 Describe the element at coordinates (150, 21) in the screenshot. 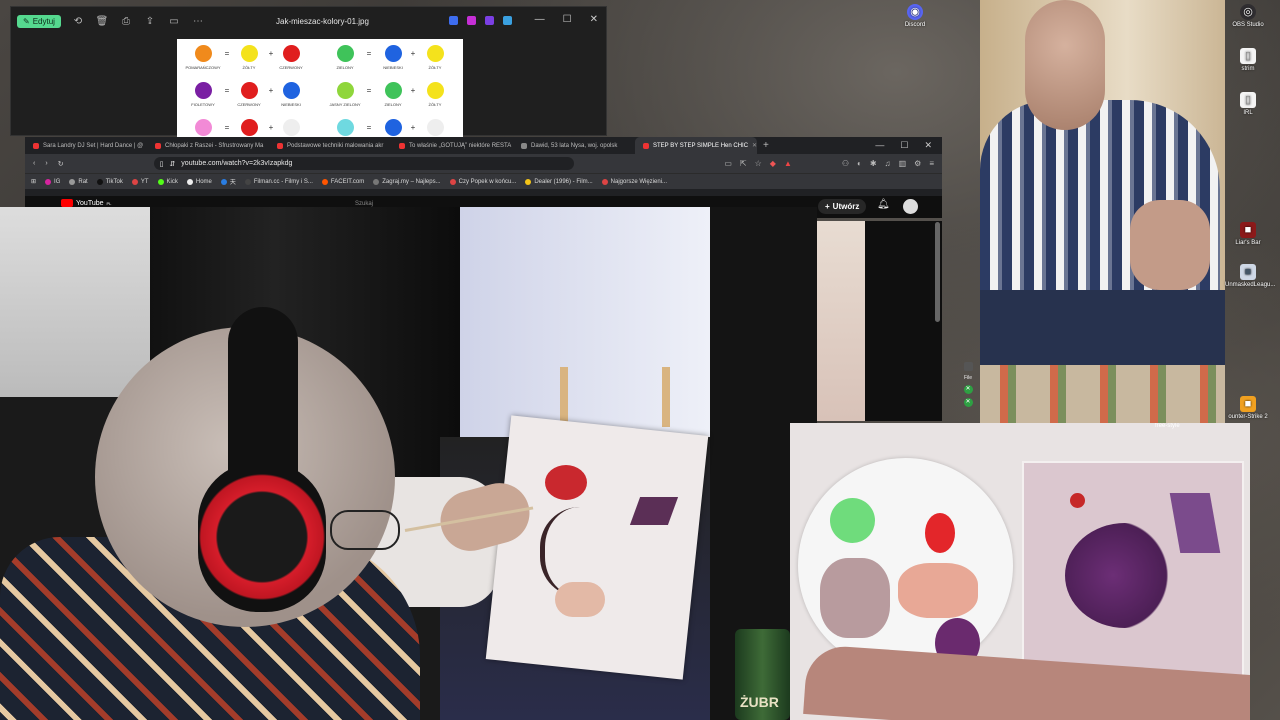

I see `share-icon: ⇪` at that location.